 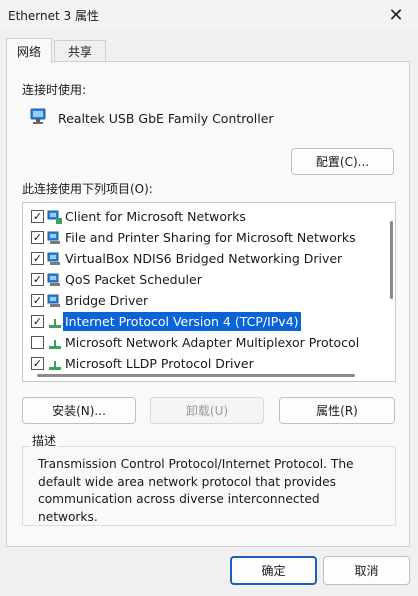 What do you see at coordinates (133, 279) in the screenshot?
I see `list-item-label: QoS Packet Scheduler` at bounding box center [133, 279].